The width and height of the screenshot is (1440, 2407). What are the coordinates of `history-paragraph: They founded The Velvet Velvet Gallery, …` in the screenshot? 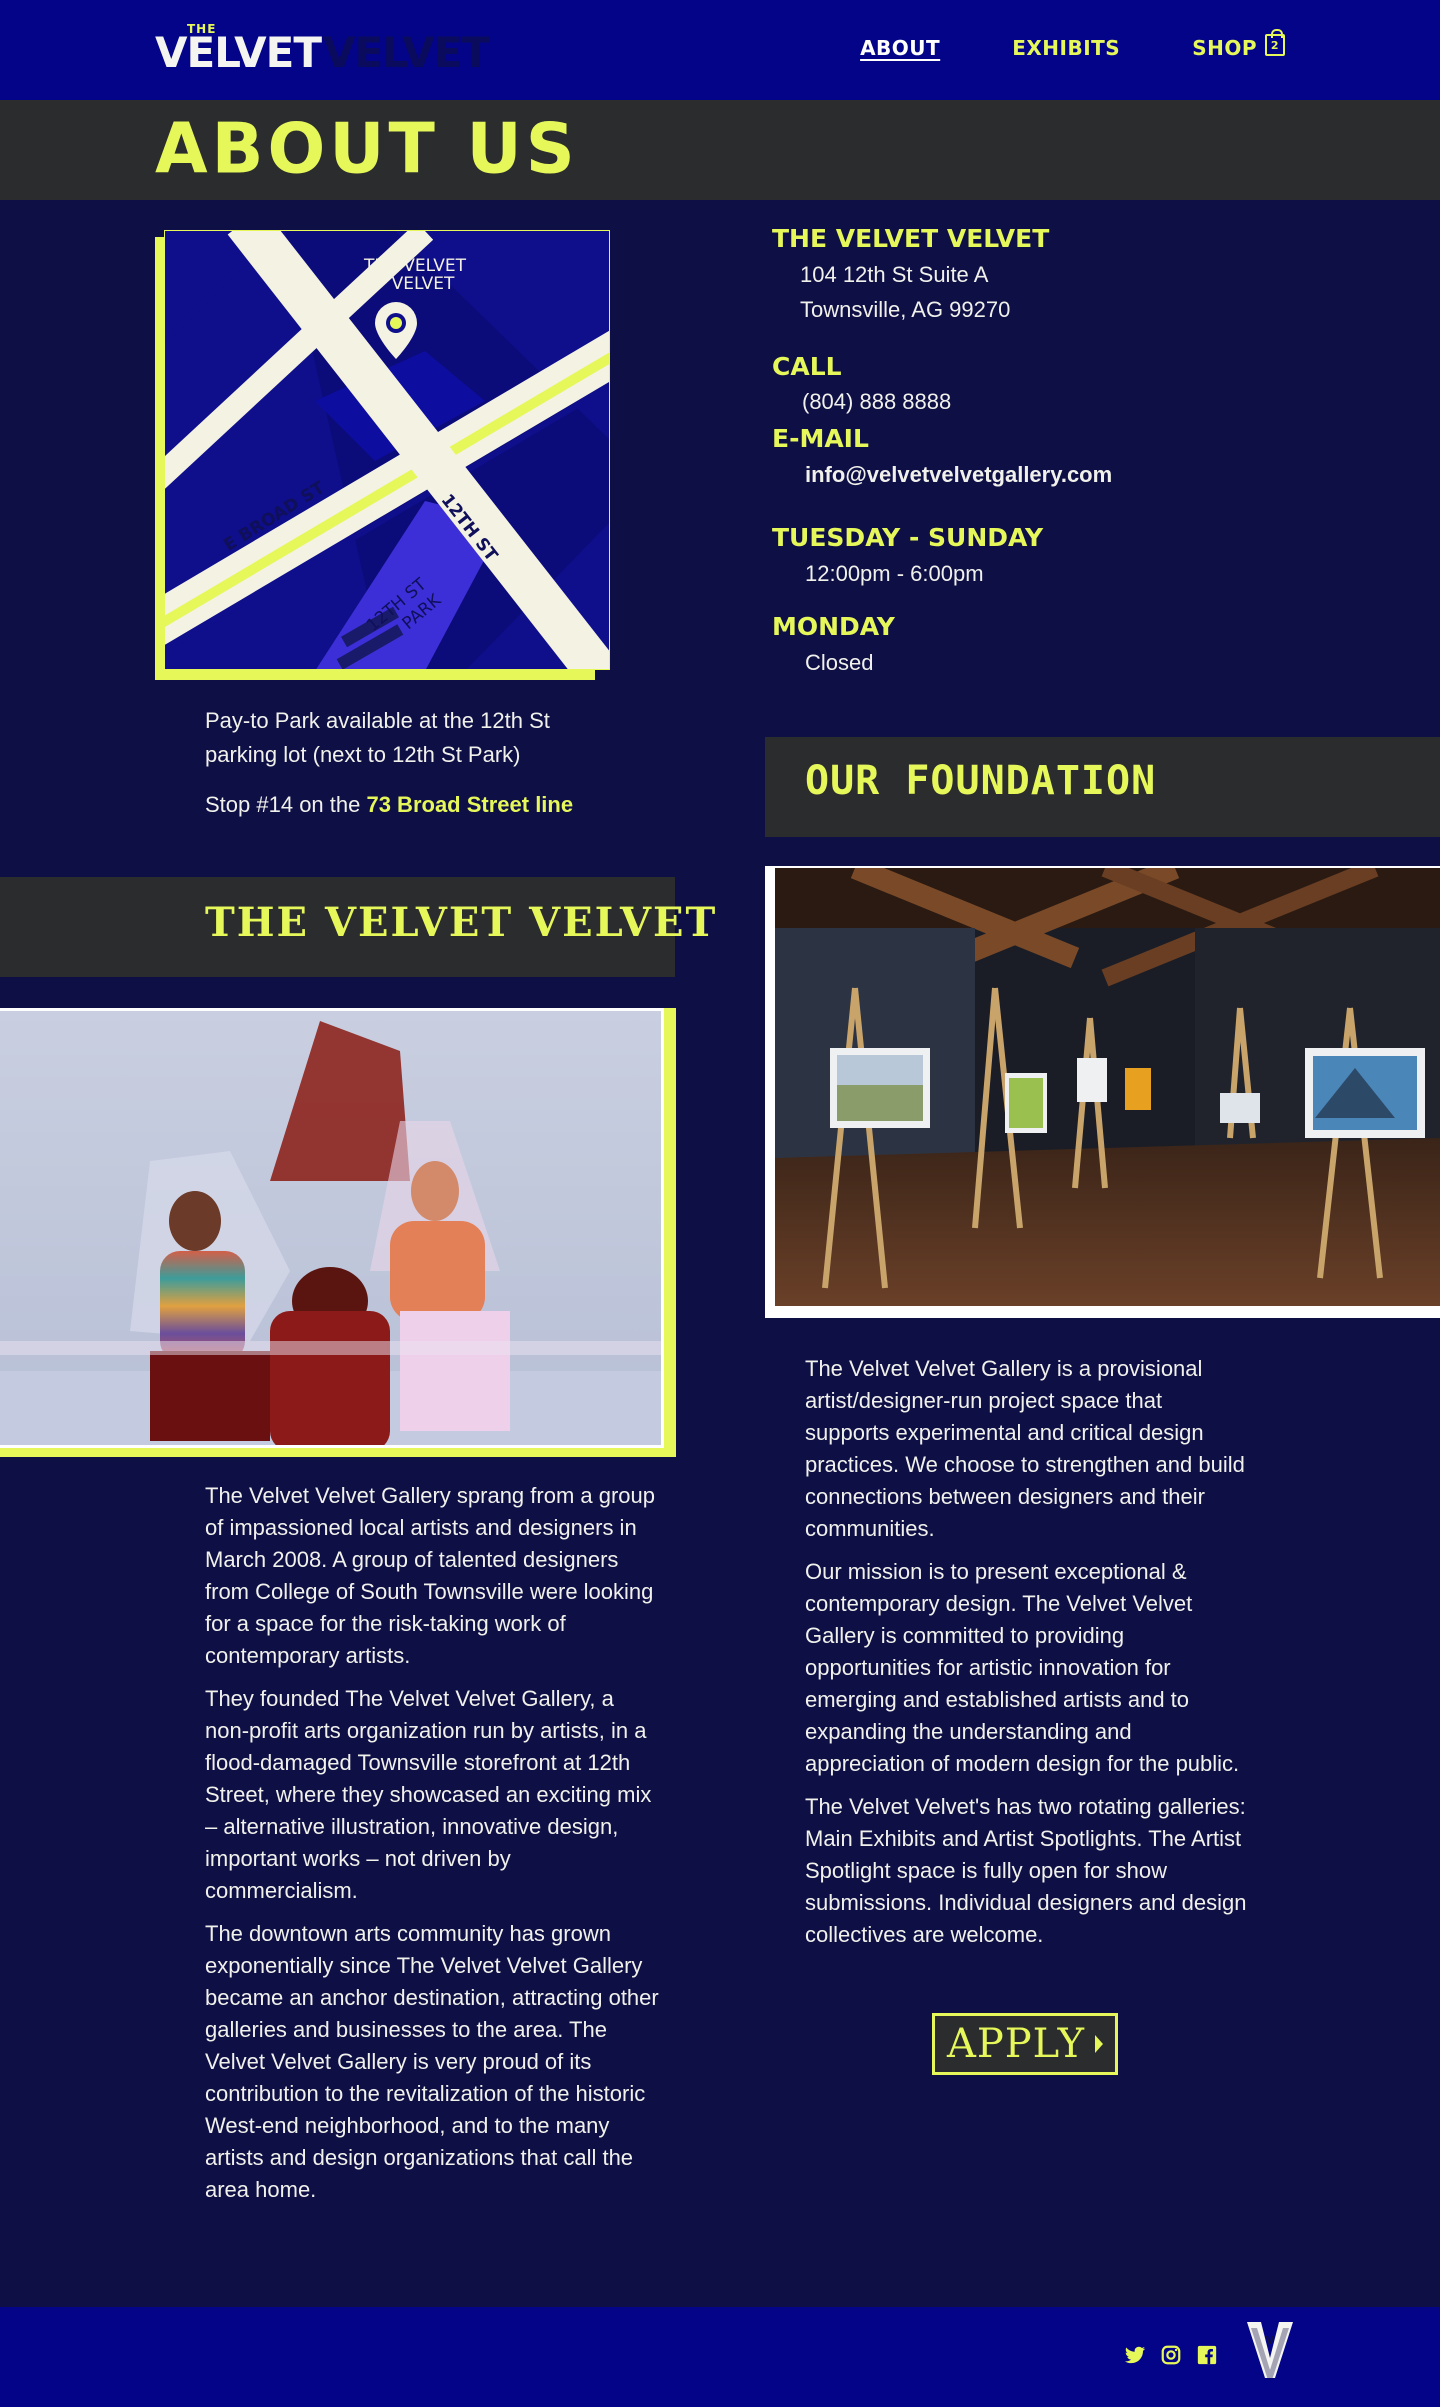 It's located at (428, 1794).